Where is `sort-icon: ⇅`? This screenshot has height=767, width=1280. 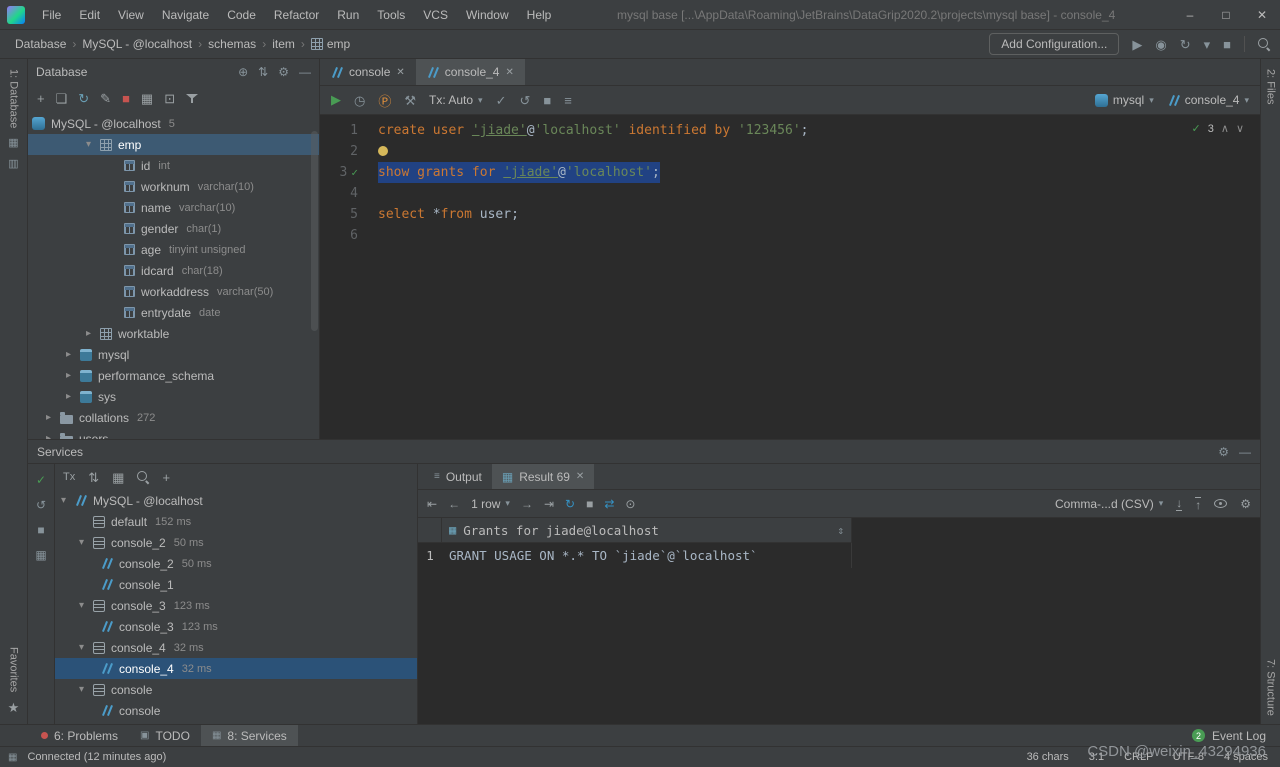 sort-icon: ⇅ is located at coordinates (93, 477).